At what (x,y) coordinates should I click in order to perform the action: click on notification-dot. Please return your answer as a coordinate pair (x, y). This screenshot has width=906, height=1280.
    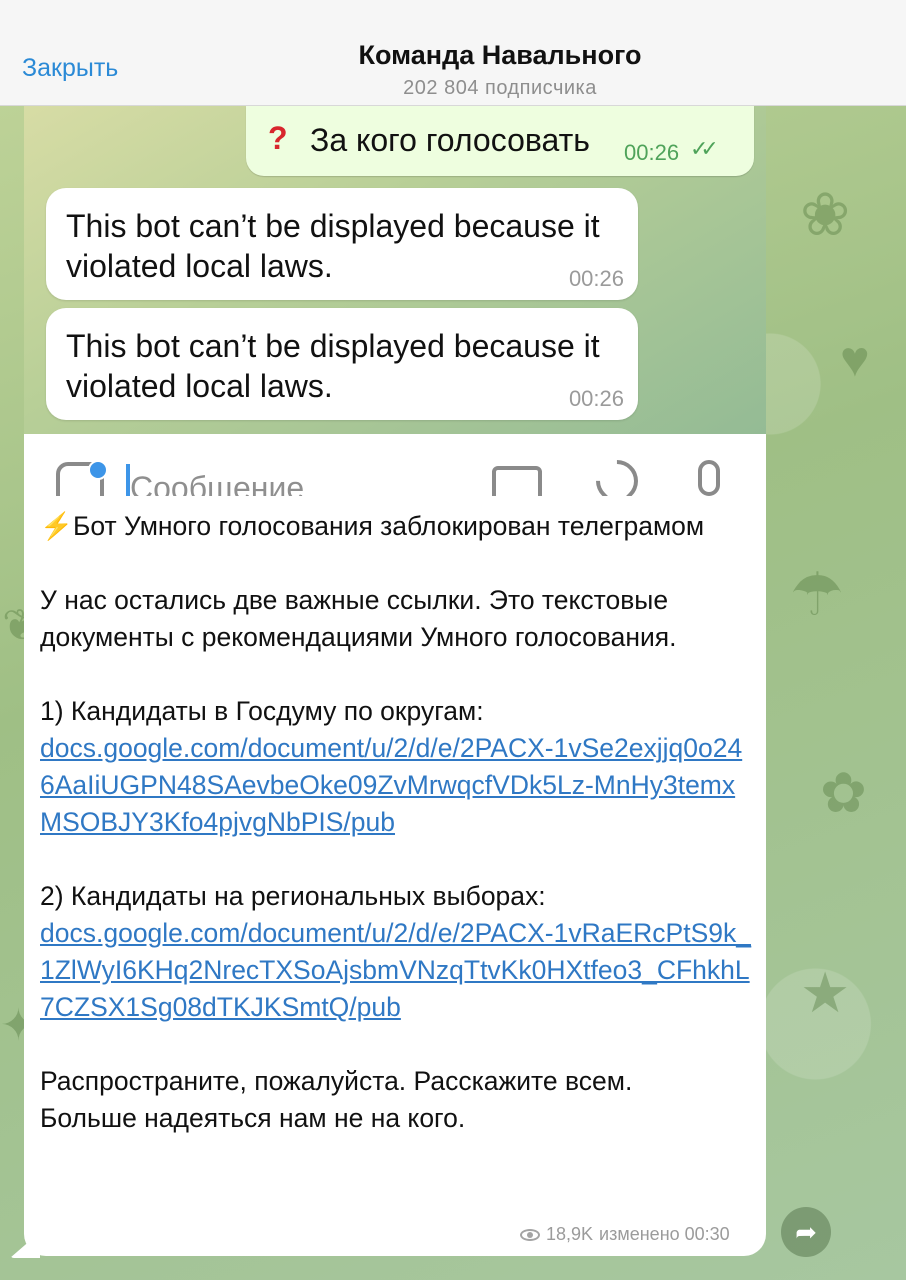
    Looking at the image, I should click on (98, 470).